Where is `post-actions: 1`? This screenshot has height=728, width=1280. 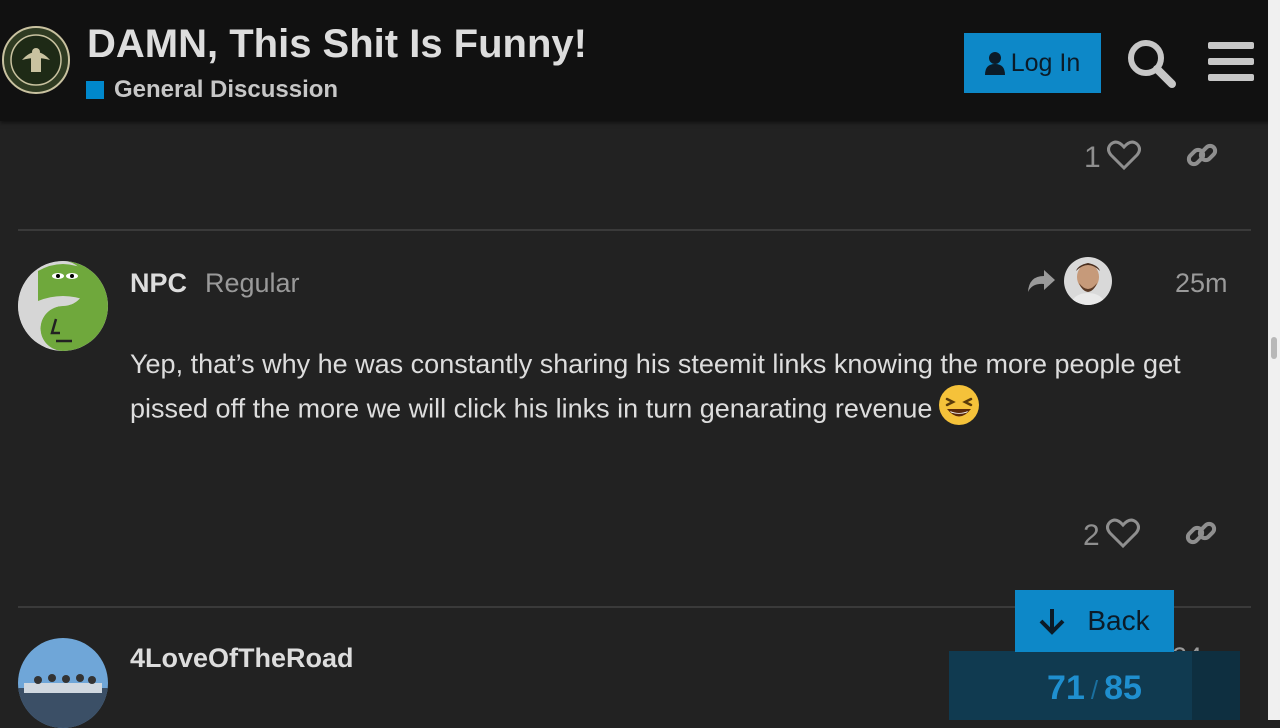 post-actions: 1 is located at coordinates (1151, 157).